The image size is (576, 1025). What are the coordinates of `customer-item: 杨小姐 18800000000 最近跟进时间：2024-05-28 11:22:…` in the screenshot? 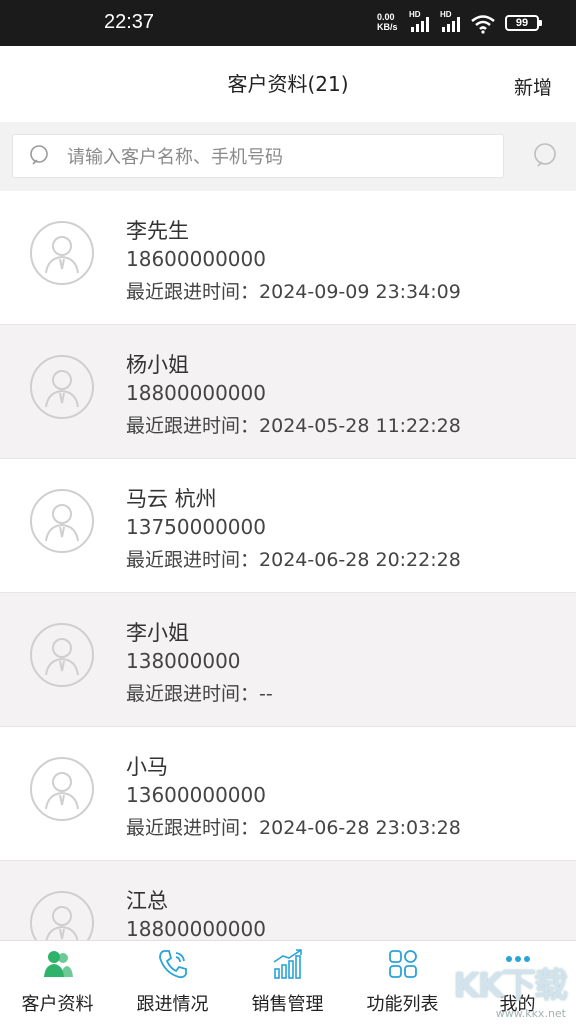 It's located at (288, 392).